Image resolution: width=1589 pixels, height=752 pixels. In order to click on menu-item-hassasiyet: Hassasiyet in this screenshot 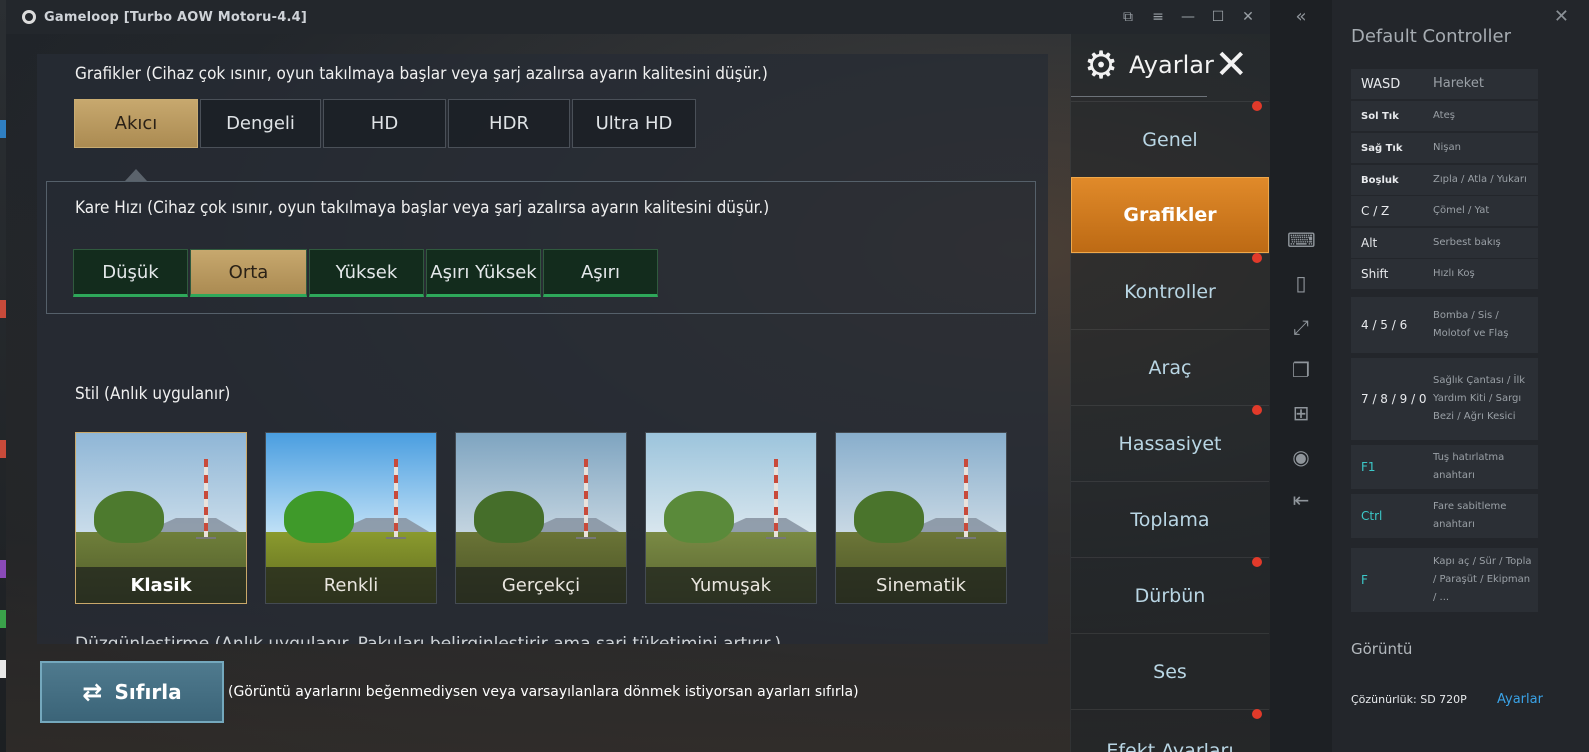, I will do `click(1170, 443)`.